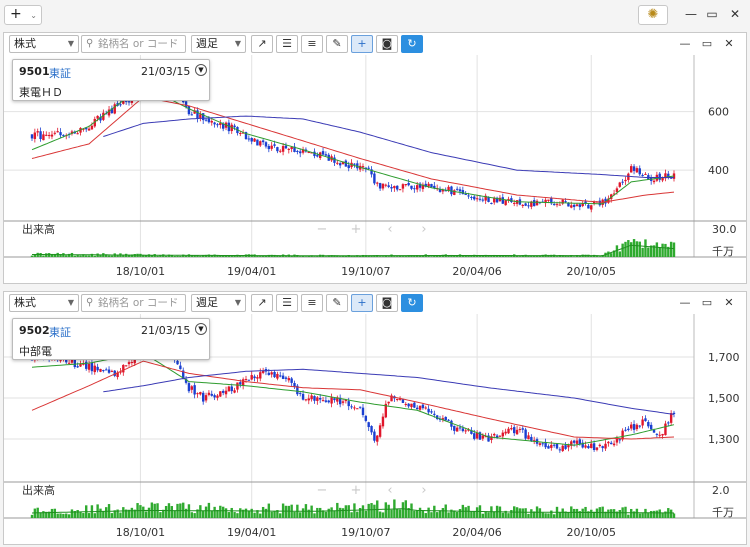 The width and height of the screenshot is (750, 547). I want to click on x-tick-label: 18/10/01, so click(140, 271).